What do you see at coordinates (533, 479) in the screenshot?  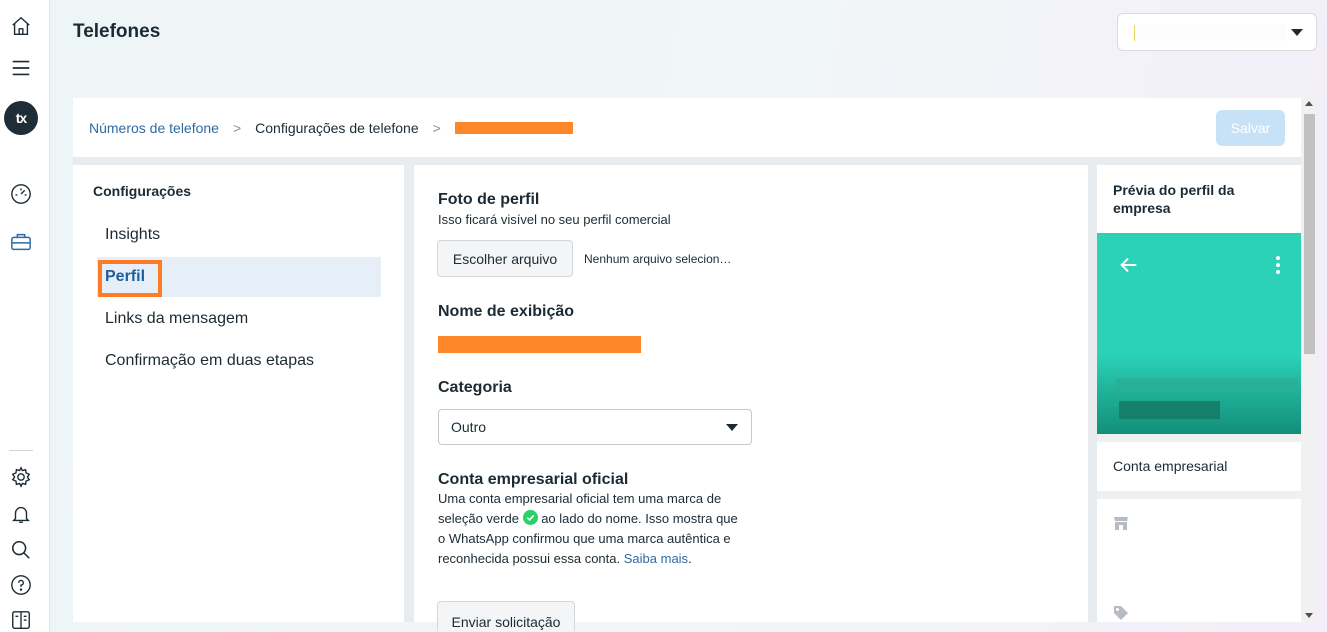 I see `official-account-title: Conta empresarial oficial` at bounding box center [533, 479].